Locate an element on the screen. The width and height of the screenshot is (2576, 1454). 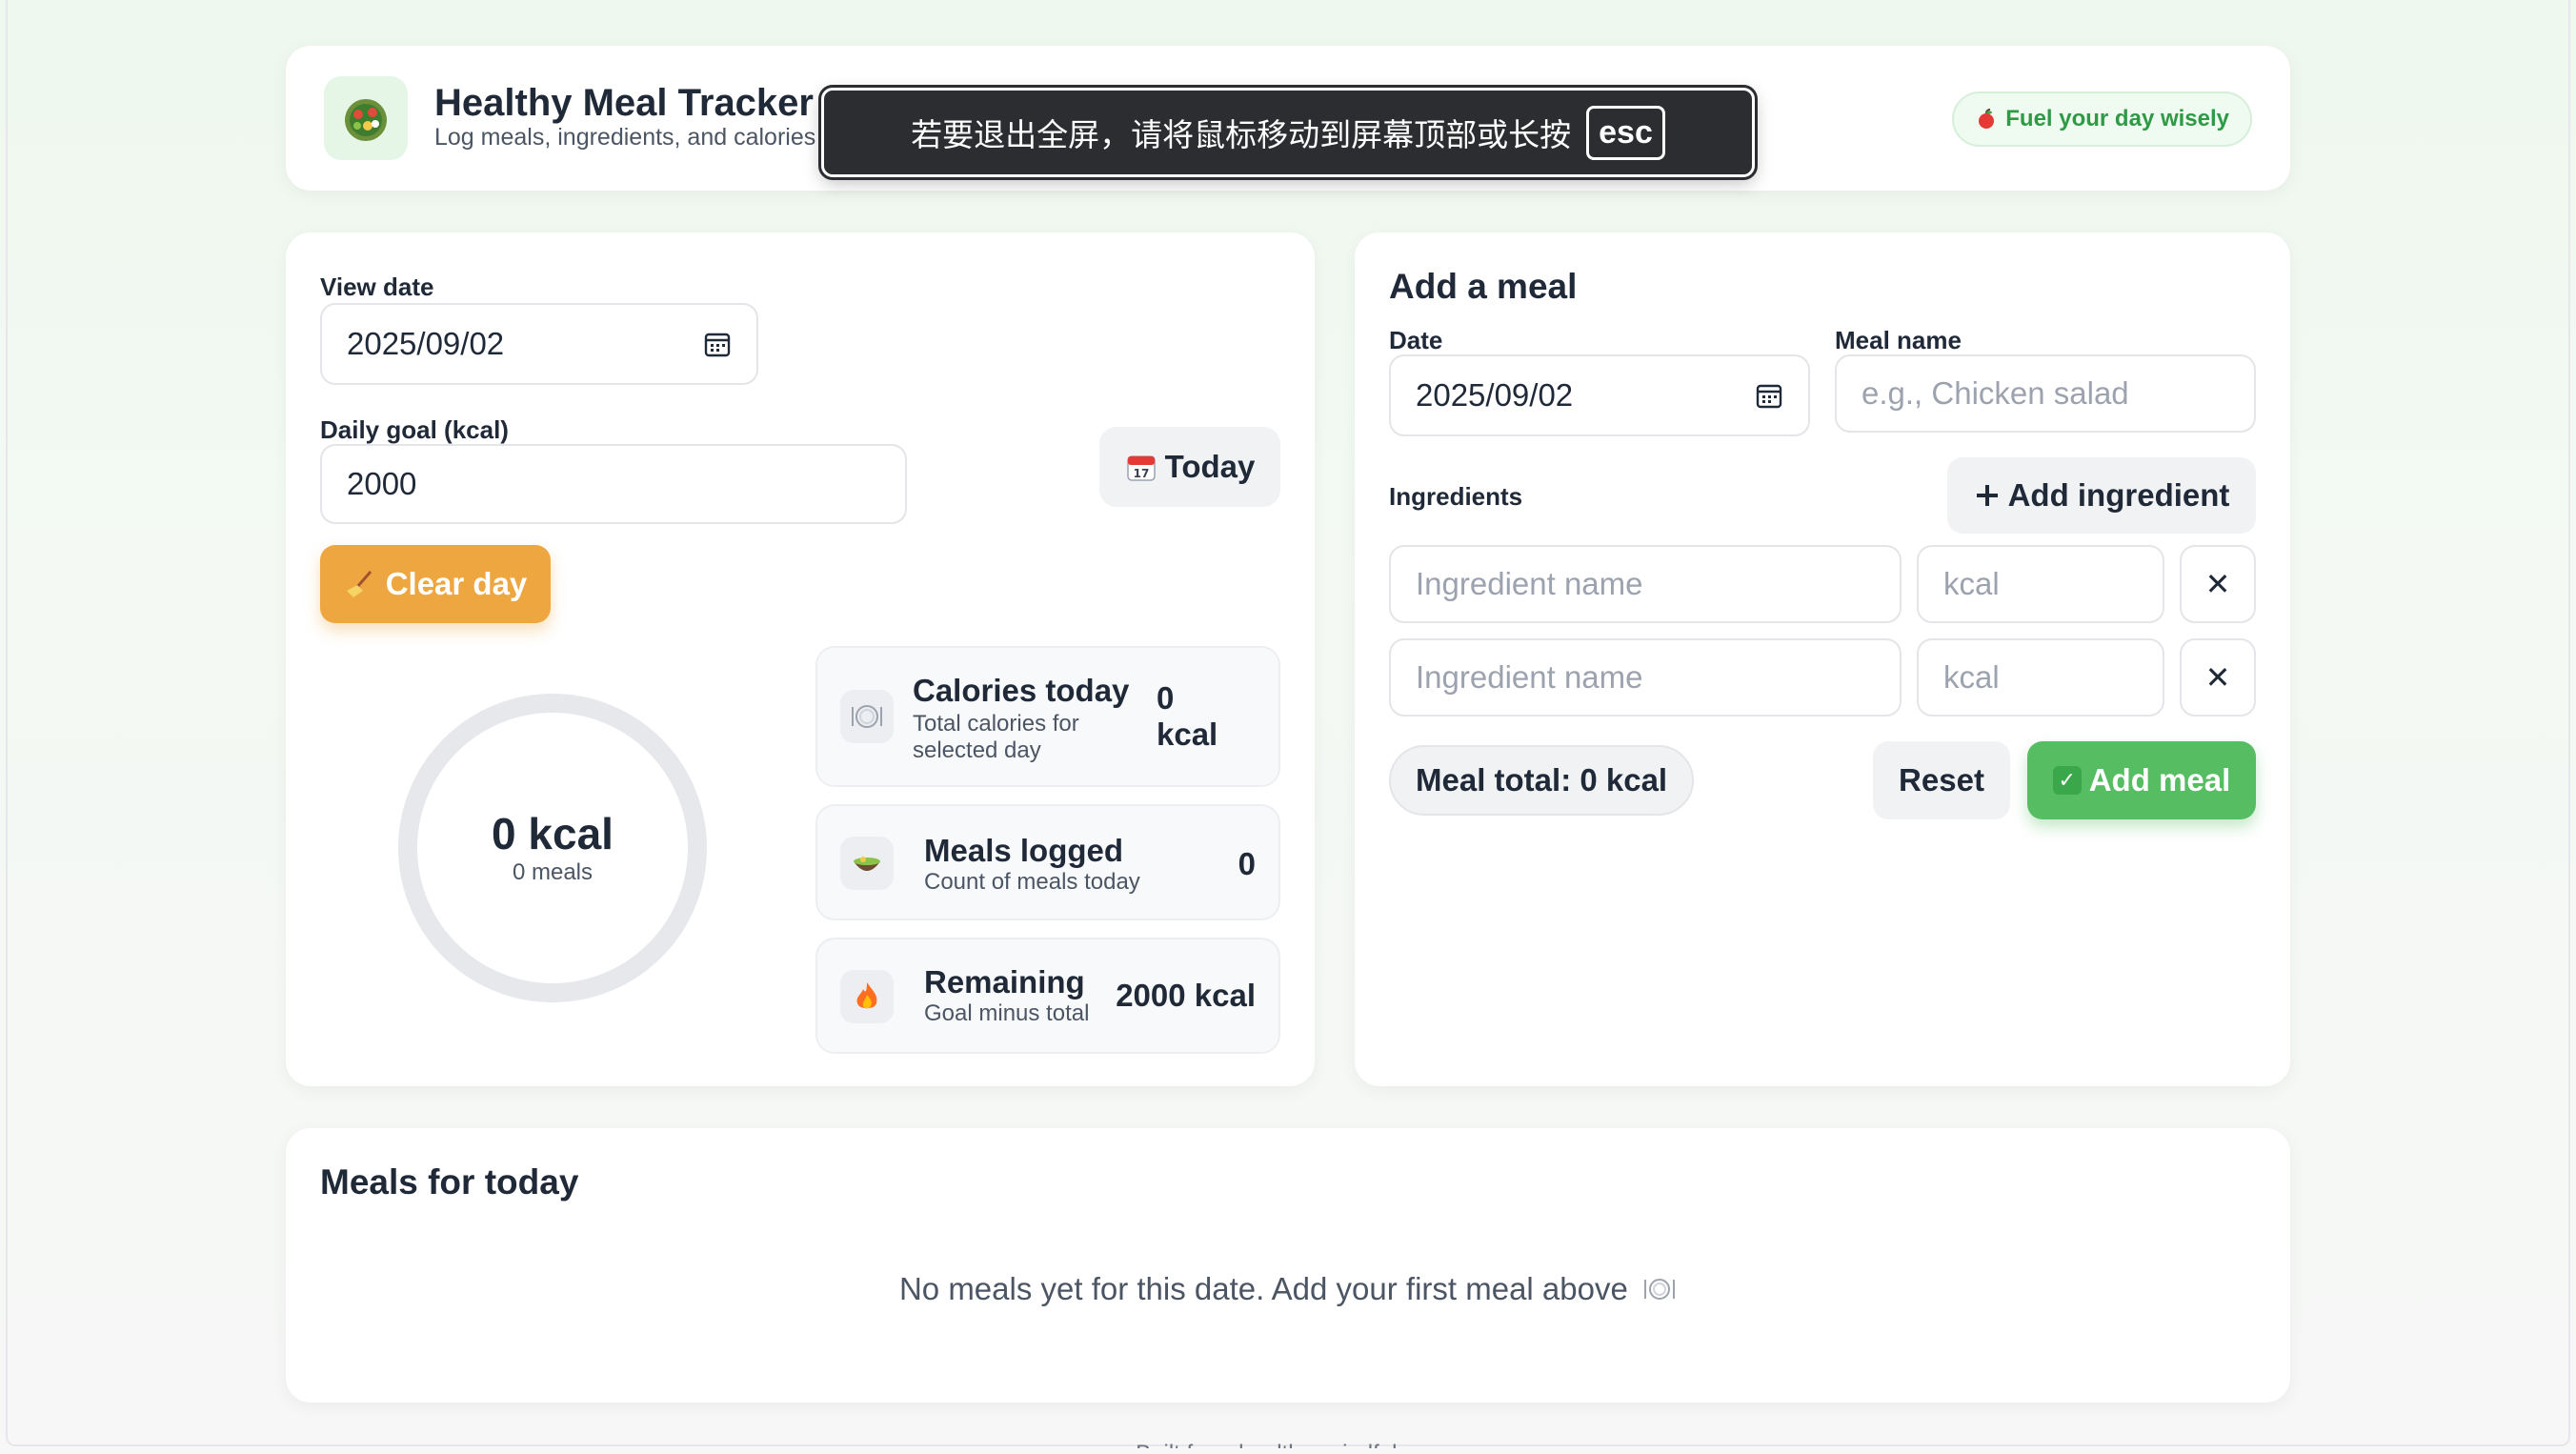
stat-subtitle: Total calories for selected day is located at coordinates (996, 737).